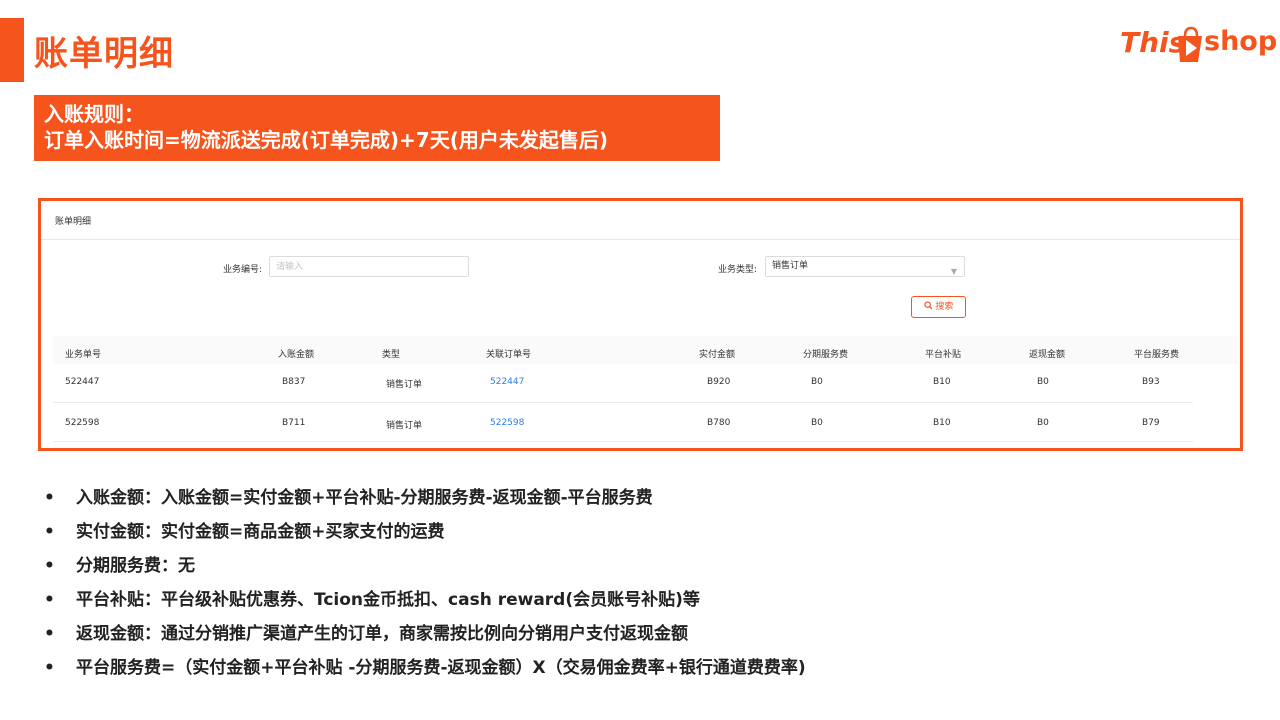  I want to click on billing-rule-box: 入账规则： 订单入账时间=物流派送完成(订单完成)+7天(用户未发起售后), so click(377, 128).